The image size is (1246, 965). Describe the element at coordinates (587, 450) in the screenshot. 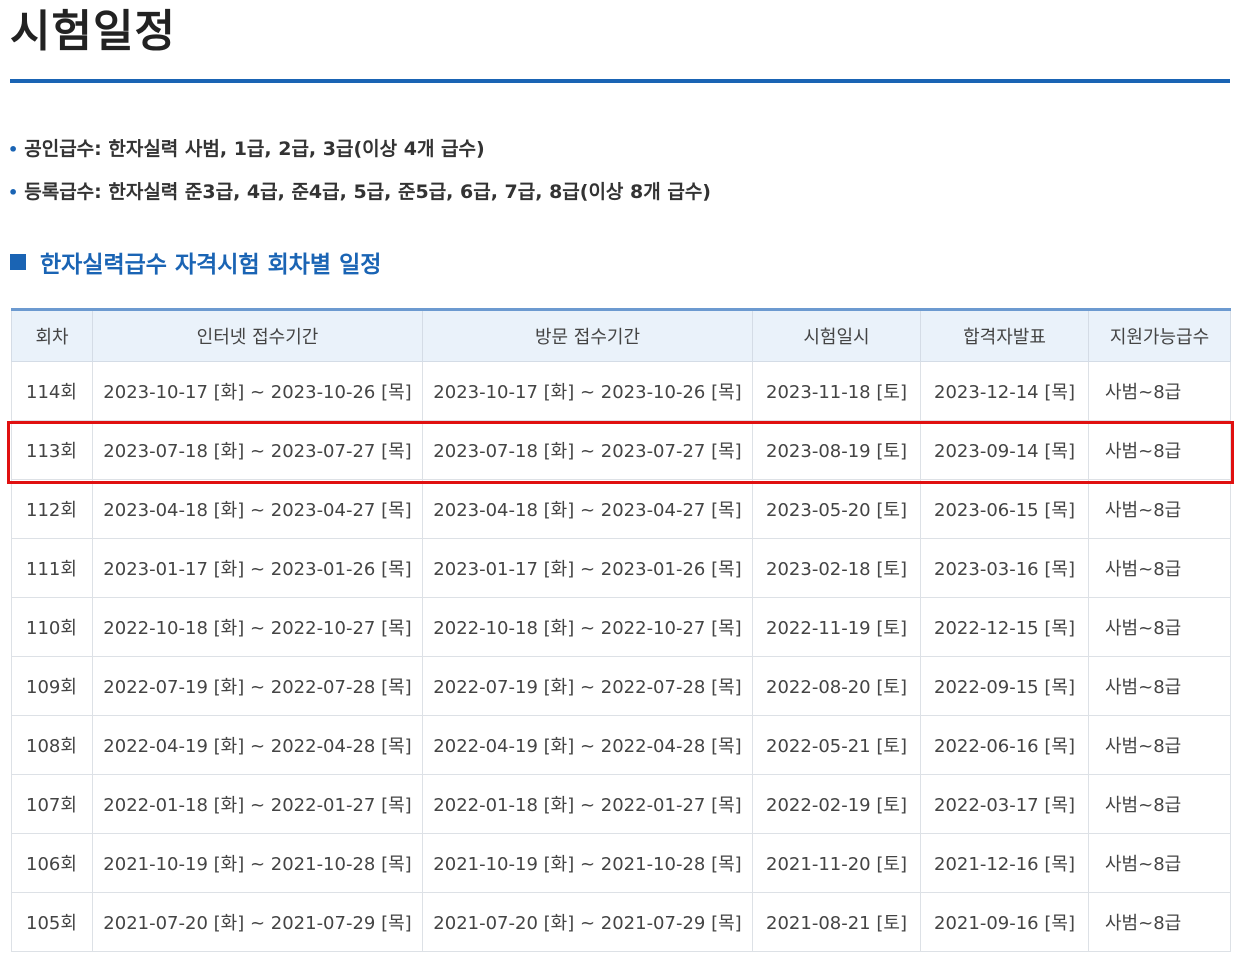

I see `cell-visit-period: 2023-07-18 [화] ~ 2023-07-27 [목]` at that location.